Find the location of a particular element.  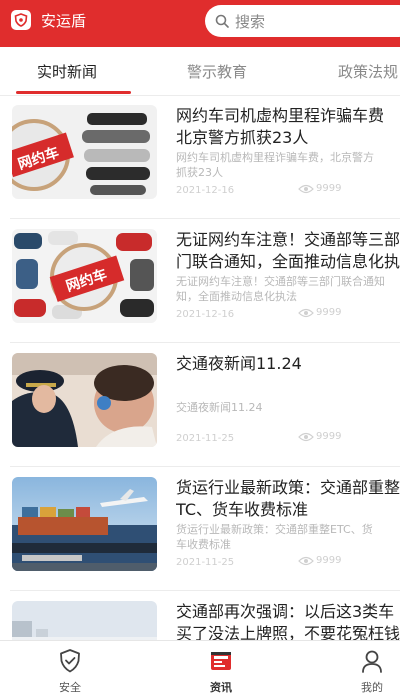

news-title: 货运行业最新政策：交通部重整ET TC、货车收费标准 is located at coordinates (288, 499).